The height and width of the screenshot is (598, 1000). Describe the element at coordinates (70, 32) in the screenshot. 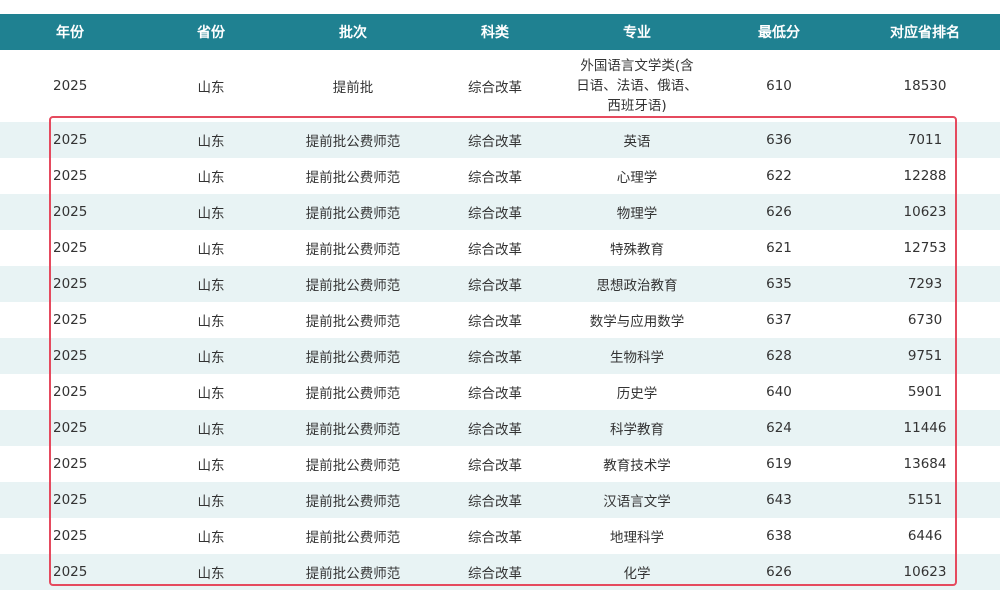

I see `header-year: 年份` at that location.